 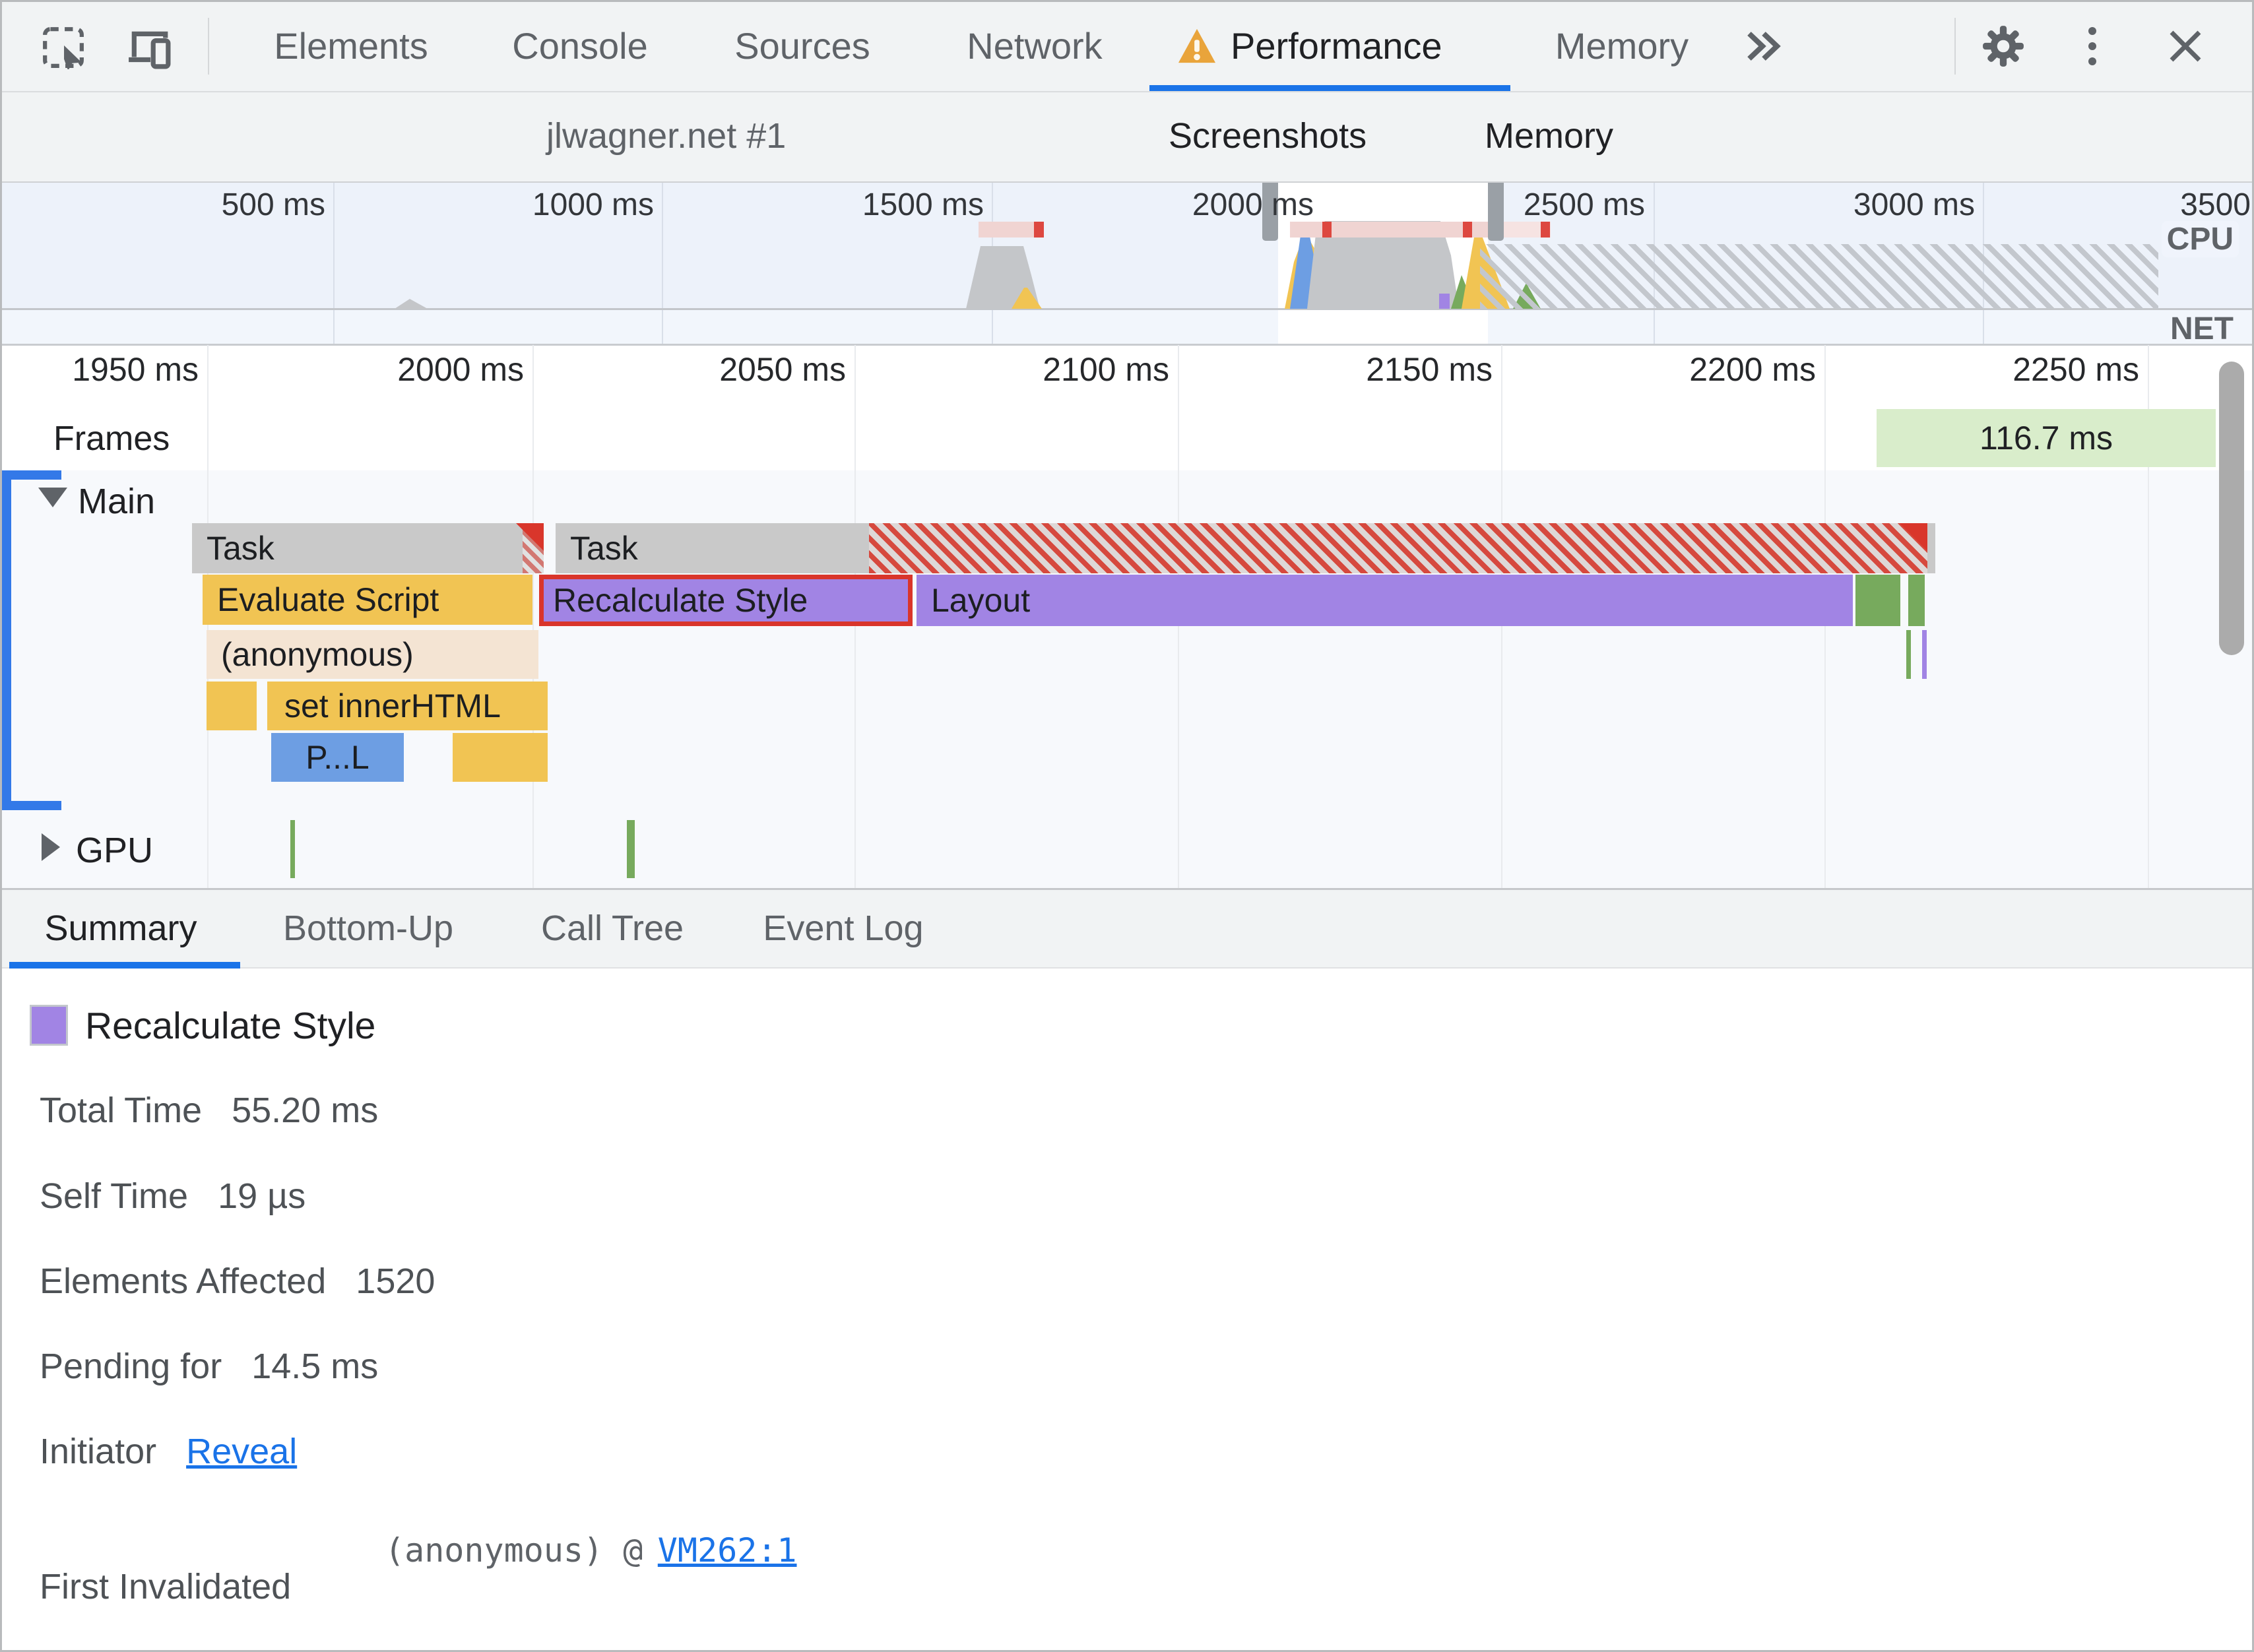 I want to click on vertical-scrollbar, so click(x=2231, y=508).